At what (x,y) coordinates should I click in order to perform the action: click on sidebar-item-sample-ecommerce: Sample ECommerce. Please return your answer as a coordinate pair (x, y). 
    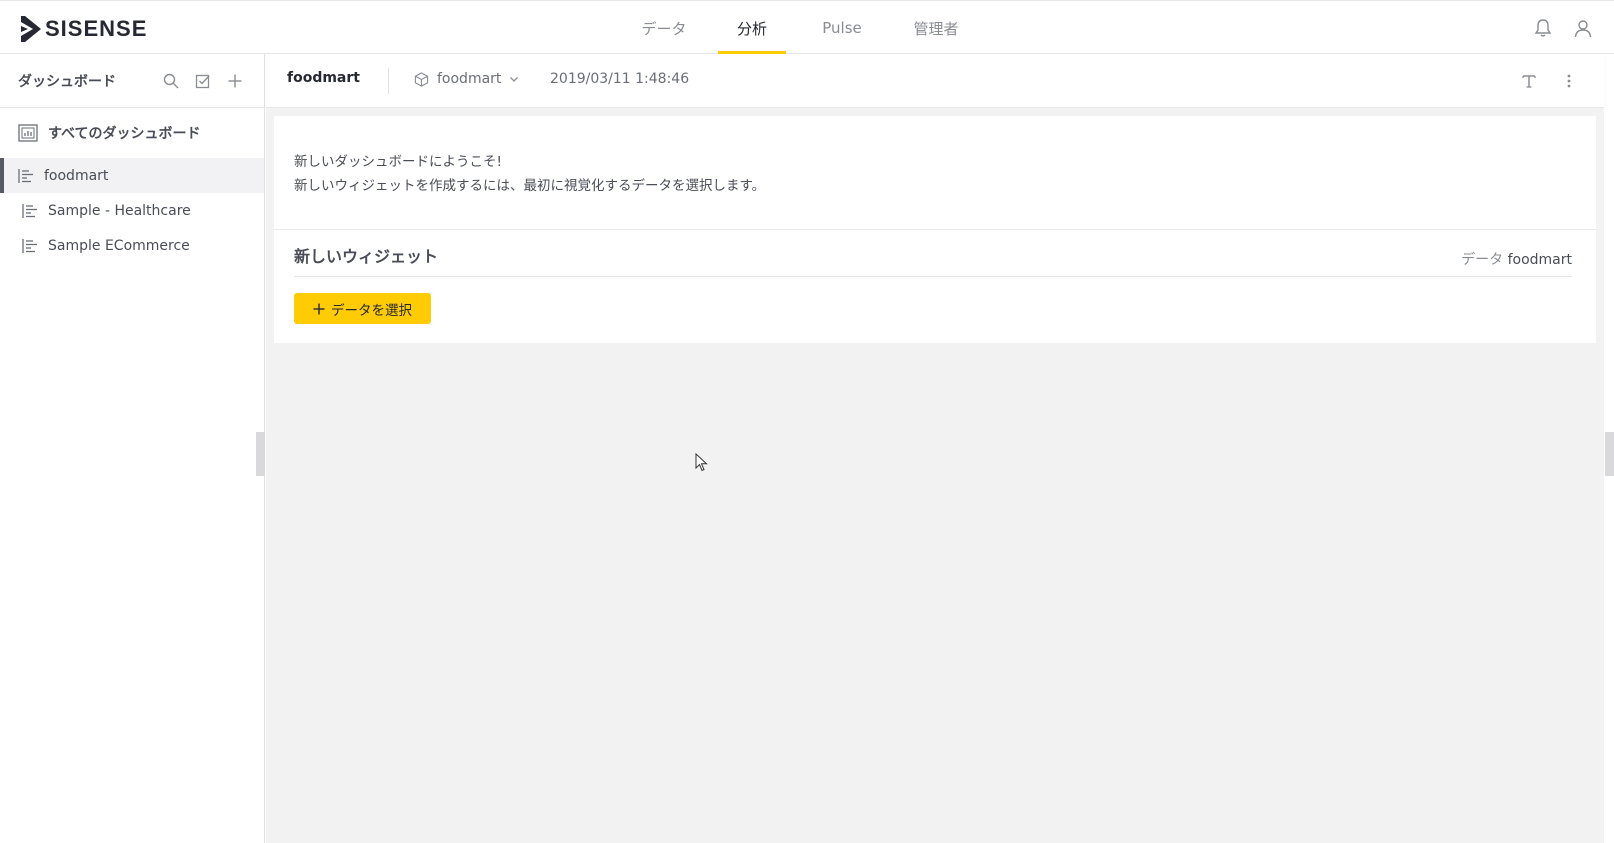
    Looking at the image, I should click on (132, 245).